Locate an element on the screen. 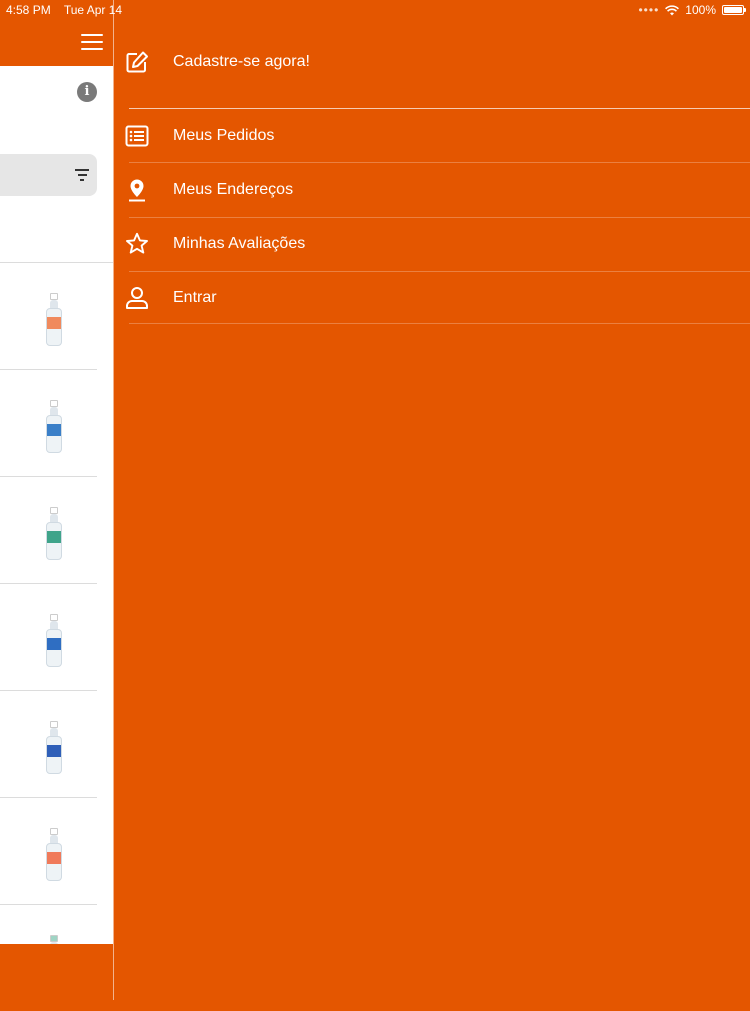  edit-icon is located at coordinates (137, 62).